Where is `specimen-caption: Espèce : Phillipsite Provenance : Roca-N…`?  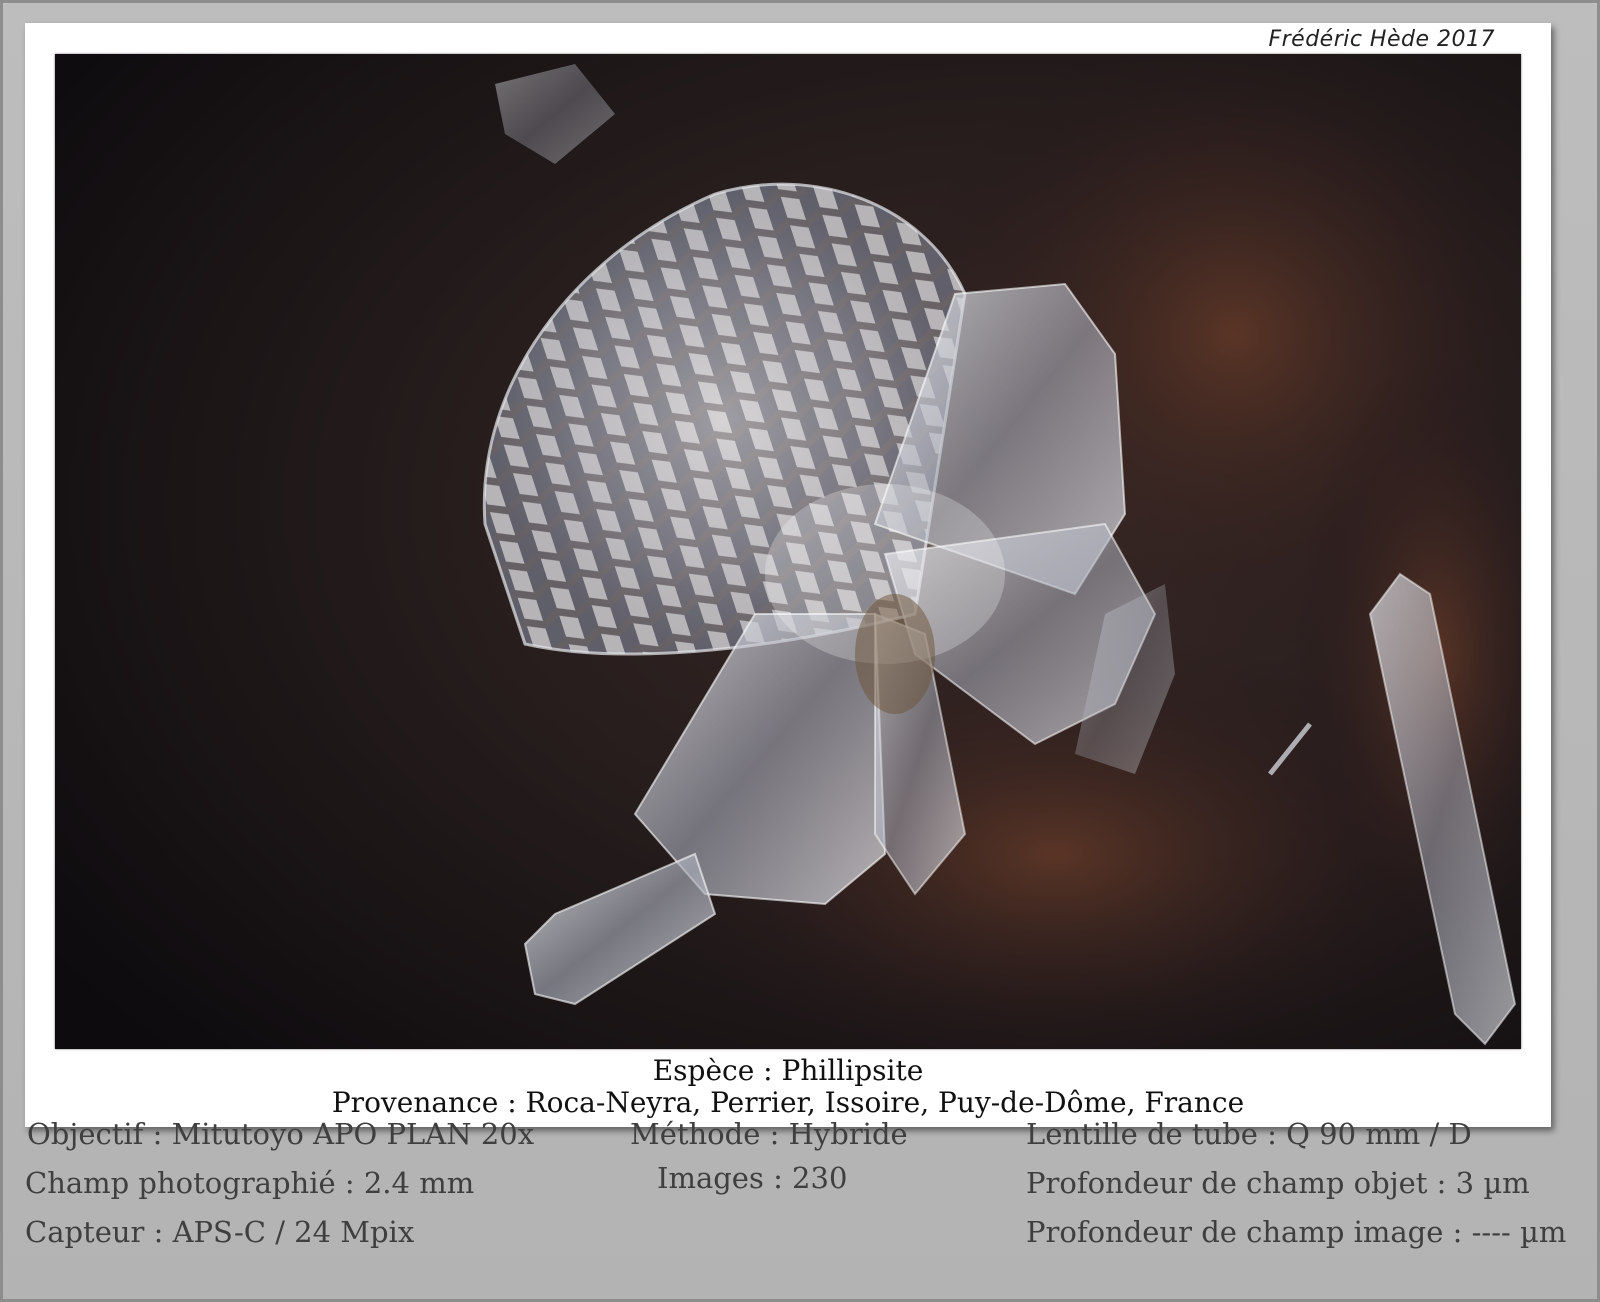
specimen-caption: Espèce : Phillipsite Provenance : Roca-N… is located at coordinates (788, 1087).